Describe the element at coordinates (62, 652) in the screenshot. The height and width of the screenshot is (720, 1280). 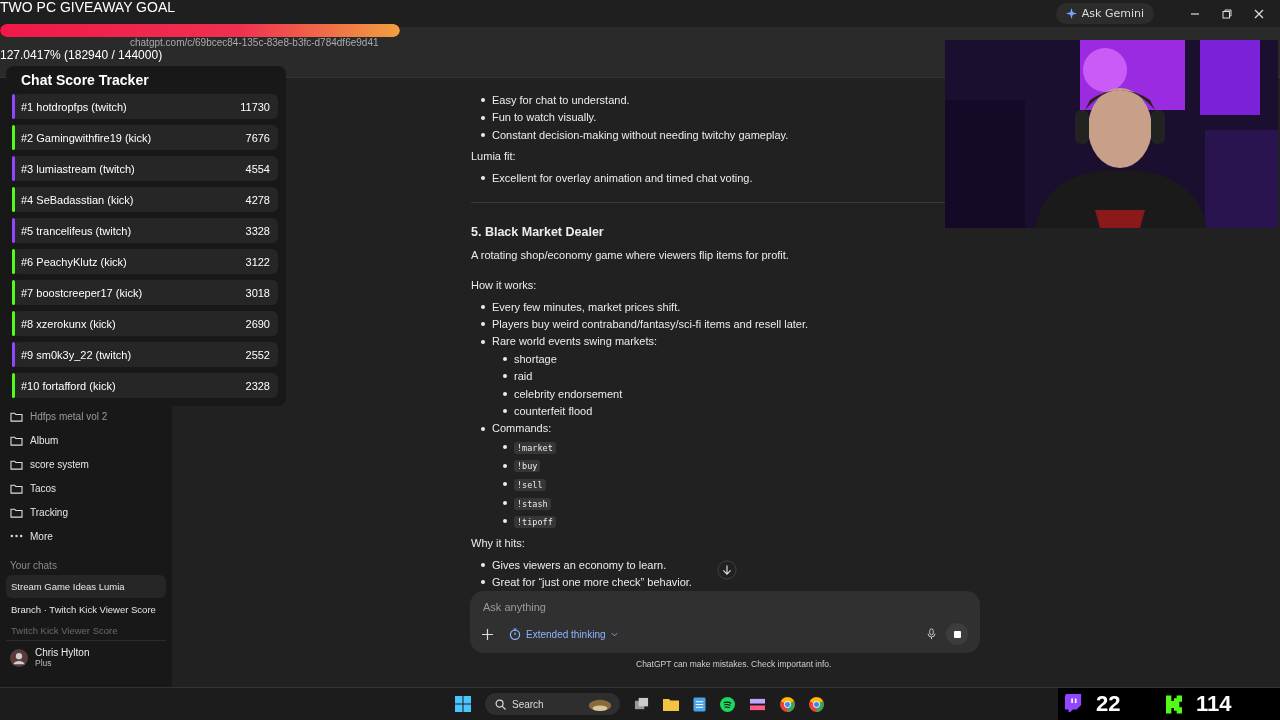
I see `user-name: Chris Hylton` at that location.